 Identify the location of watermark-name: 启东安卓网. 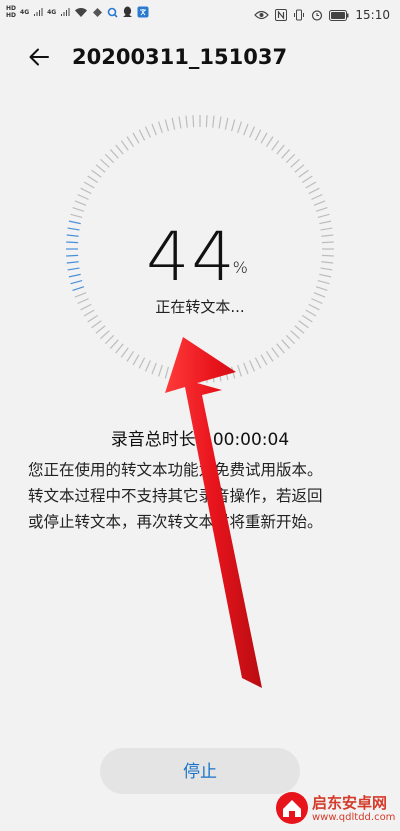
(350, 803).